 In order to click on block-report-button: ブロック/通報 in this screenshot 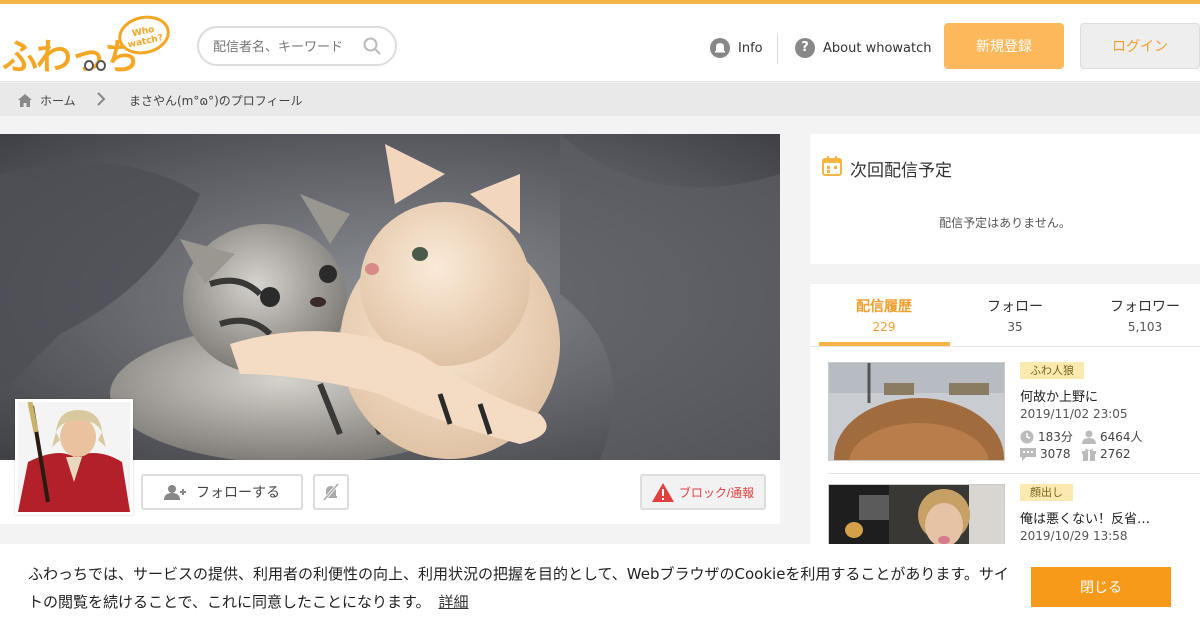, I will do `click(703, 492)`.